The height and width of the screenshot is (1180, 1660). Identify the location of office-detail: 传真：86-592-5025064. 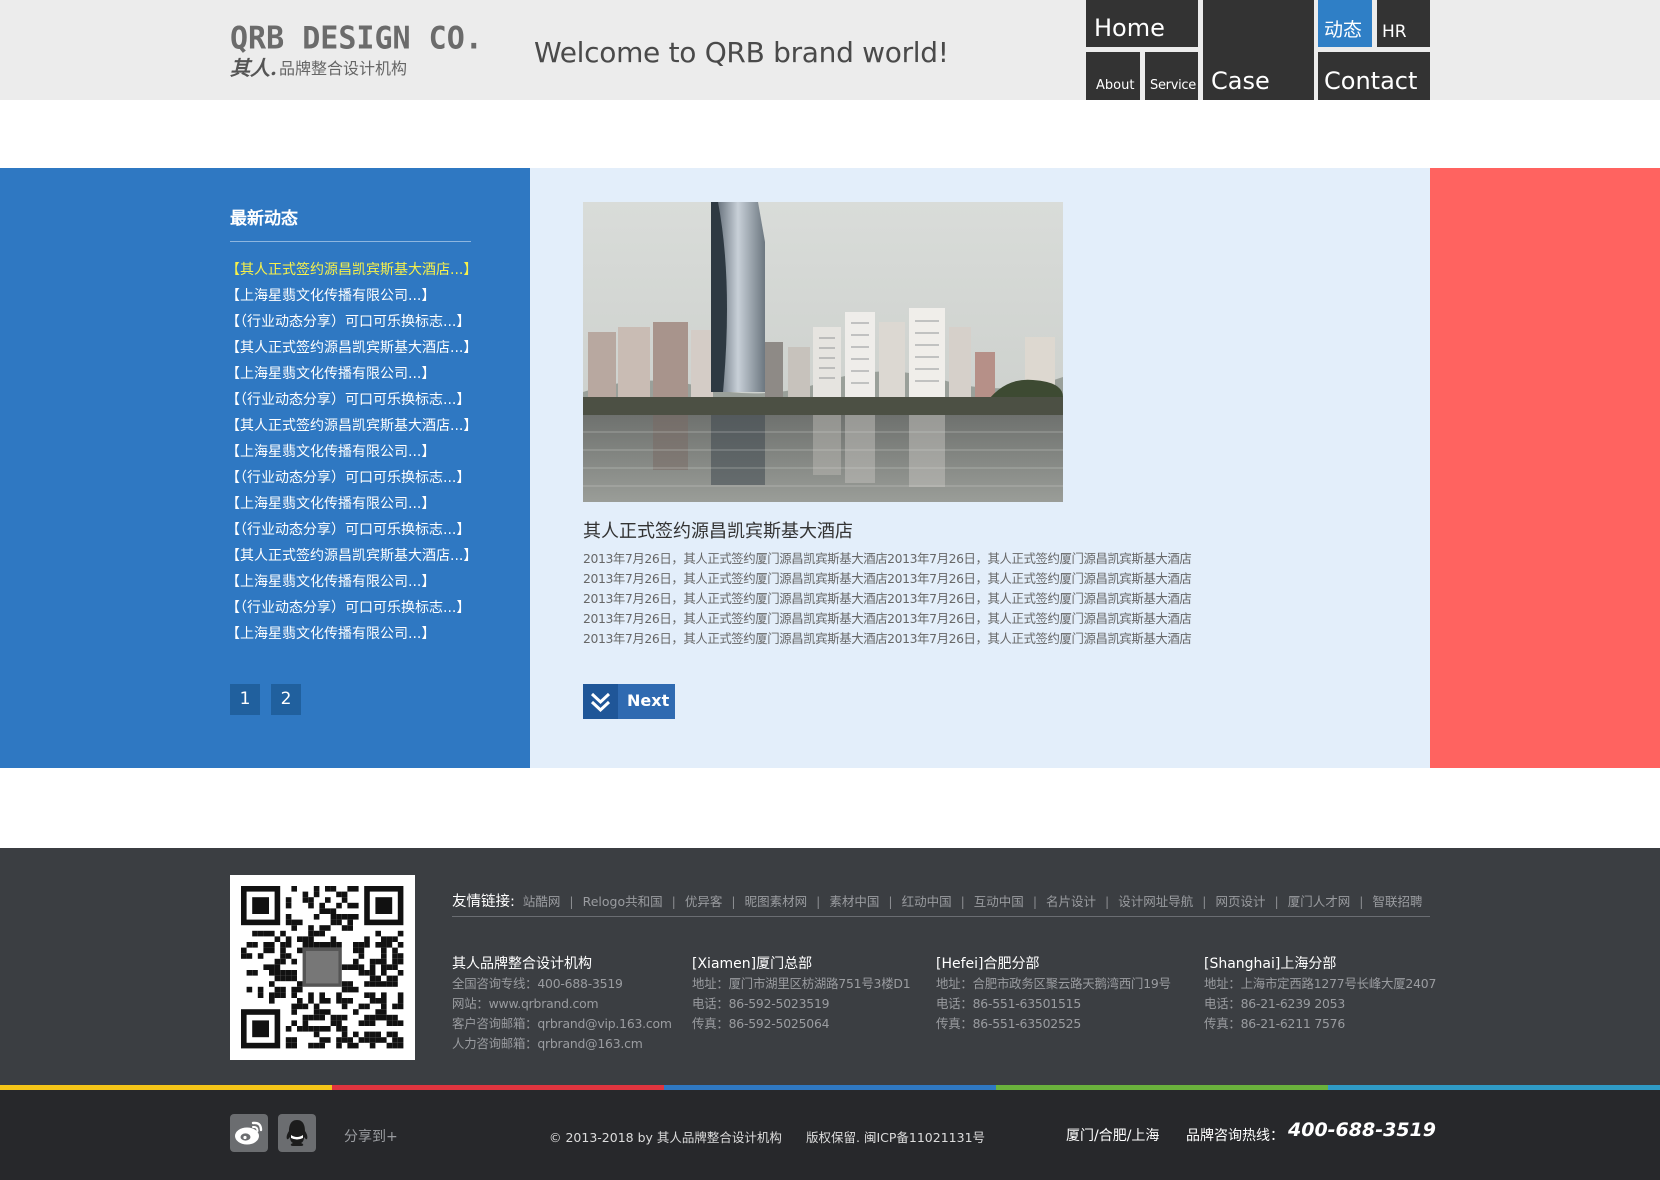
(761, 1023).